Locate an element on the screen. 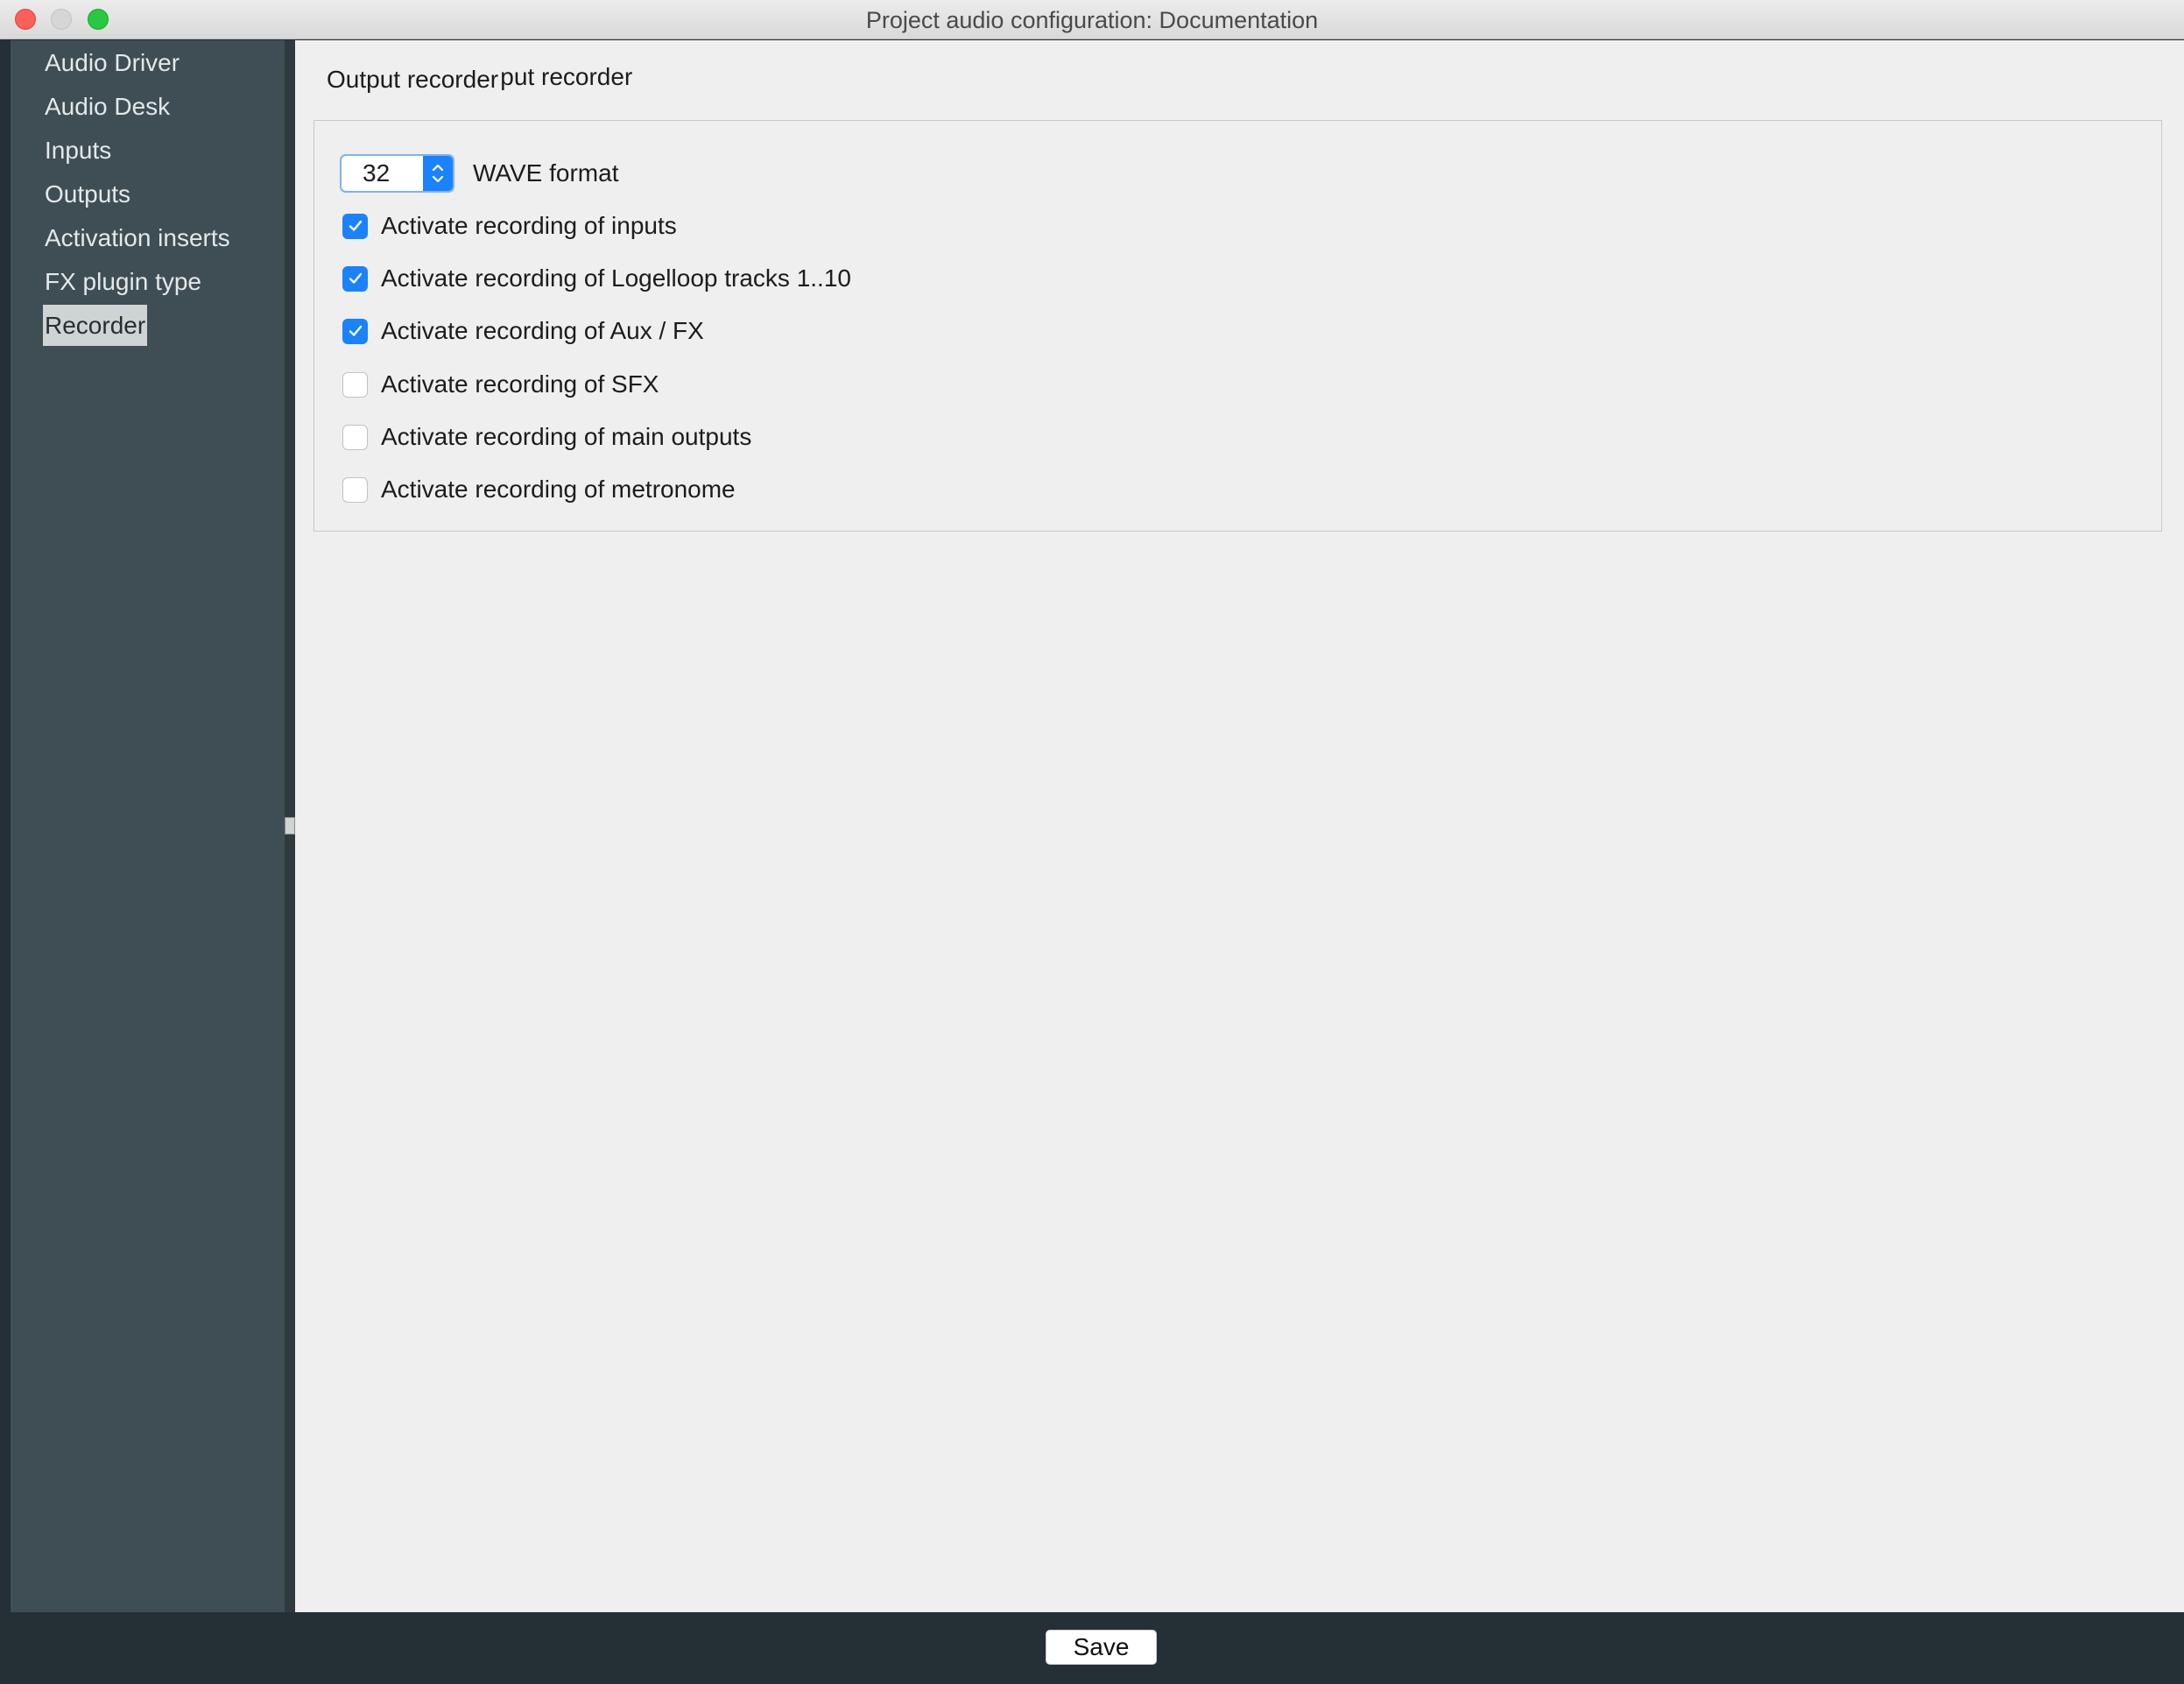  record-aux-fx-checkbox: Activate recording of Aux / FX is located at coordinates (523, 331).